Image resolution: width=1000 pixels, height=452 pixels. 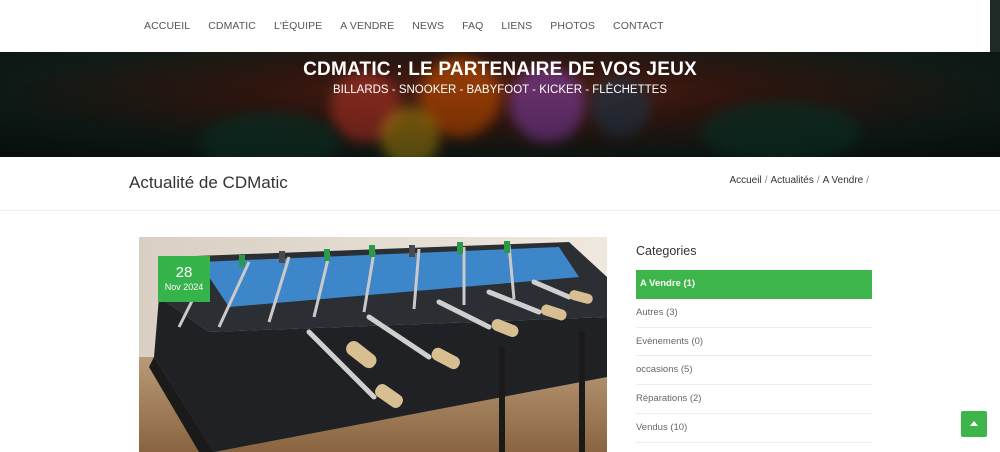 I want to click on breadcrumb: Accueil / Actualités / A Vendre /, so click(x=800, y=180).